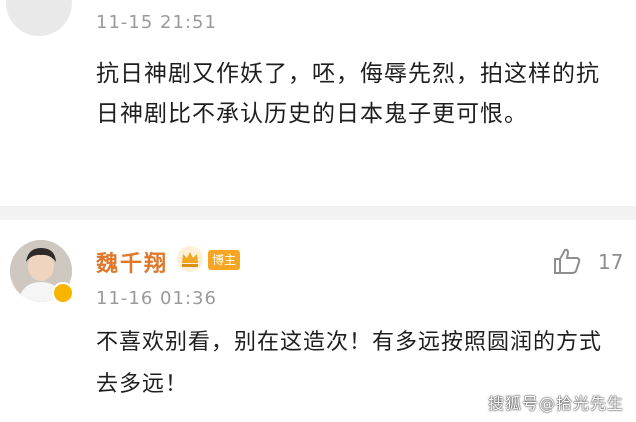  What do you see at coordinates (224, 260) in the screenshot?
I see `blogger-badge: 博主` at bounding box center [224, 260].